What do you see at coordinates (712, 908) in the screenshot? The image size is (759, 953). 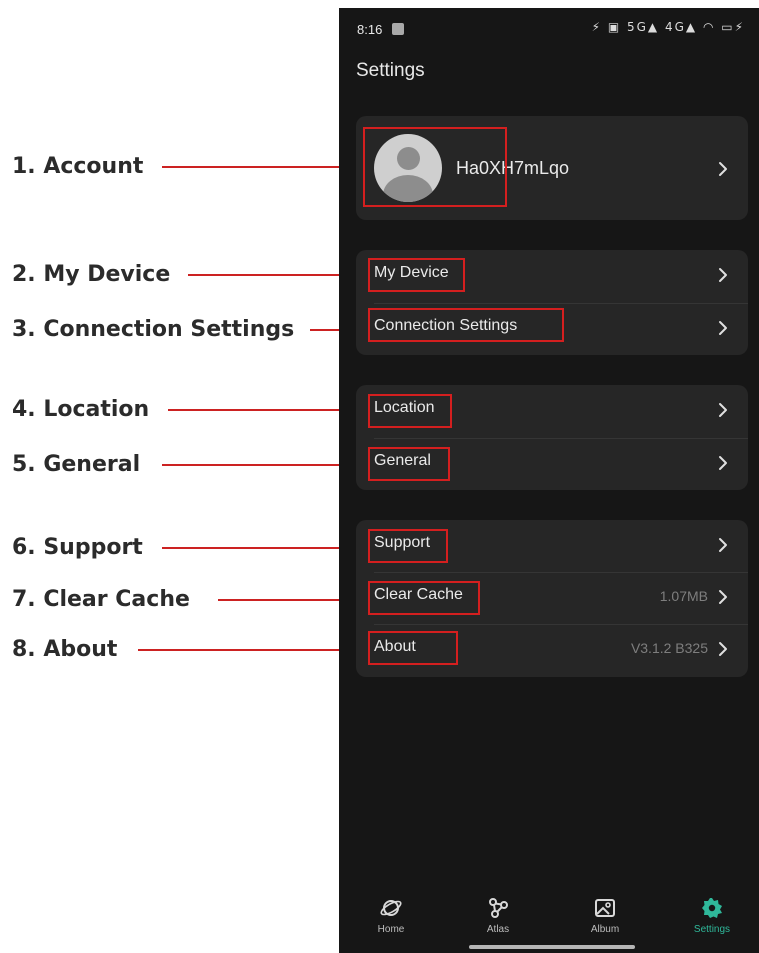 I see `gear-icon` at bounding box center [712, 908].